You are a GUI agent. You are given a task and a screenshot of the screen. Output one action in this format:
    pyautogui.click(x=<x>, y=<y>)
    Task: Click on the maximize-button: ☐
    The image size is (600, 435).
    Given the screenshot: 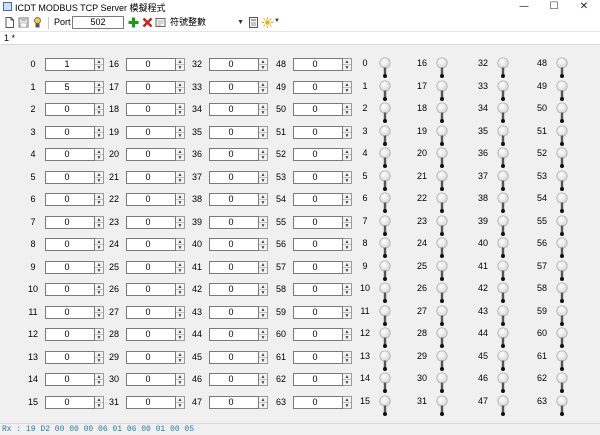 What is the action you would take?
    pyautogui.click(x=554, y=7)
    